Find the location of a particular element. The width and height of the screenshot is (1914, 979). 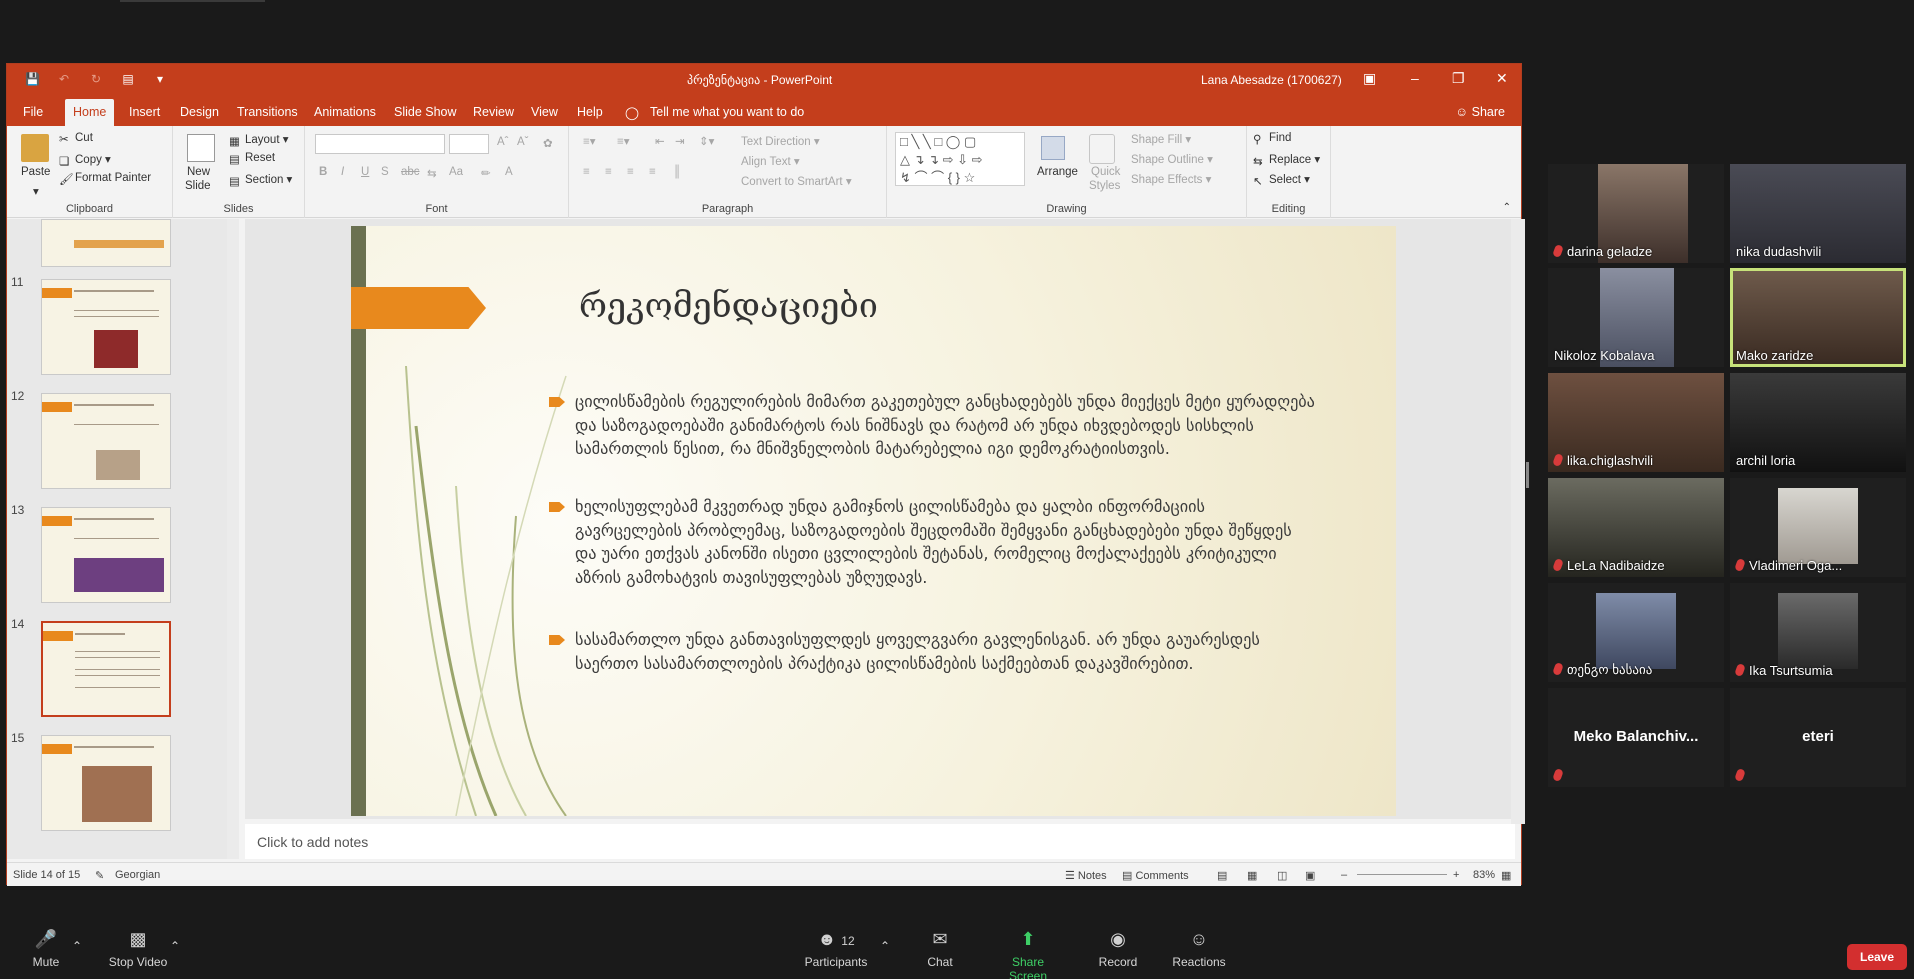

tab-file: File is located at coordinates (33, 112).